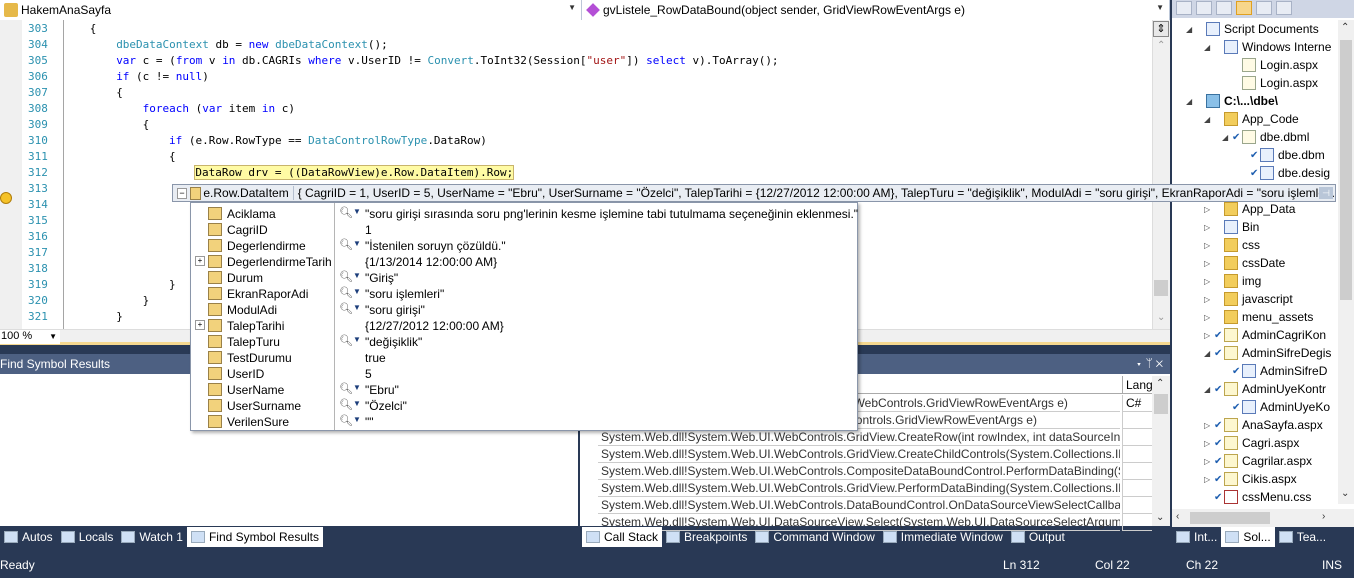 The height and width of the screenshot is (578, 1354). What do you see at coordinates (1038, 537) in the screenshot?
I see `tab-output: Output` at bounding box center [1038, 537].